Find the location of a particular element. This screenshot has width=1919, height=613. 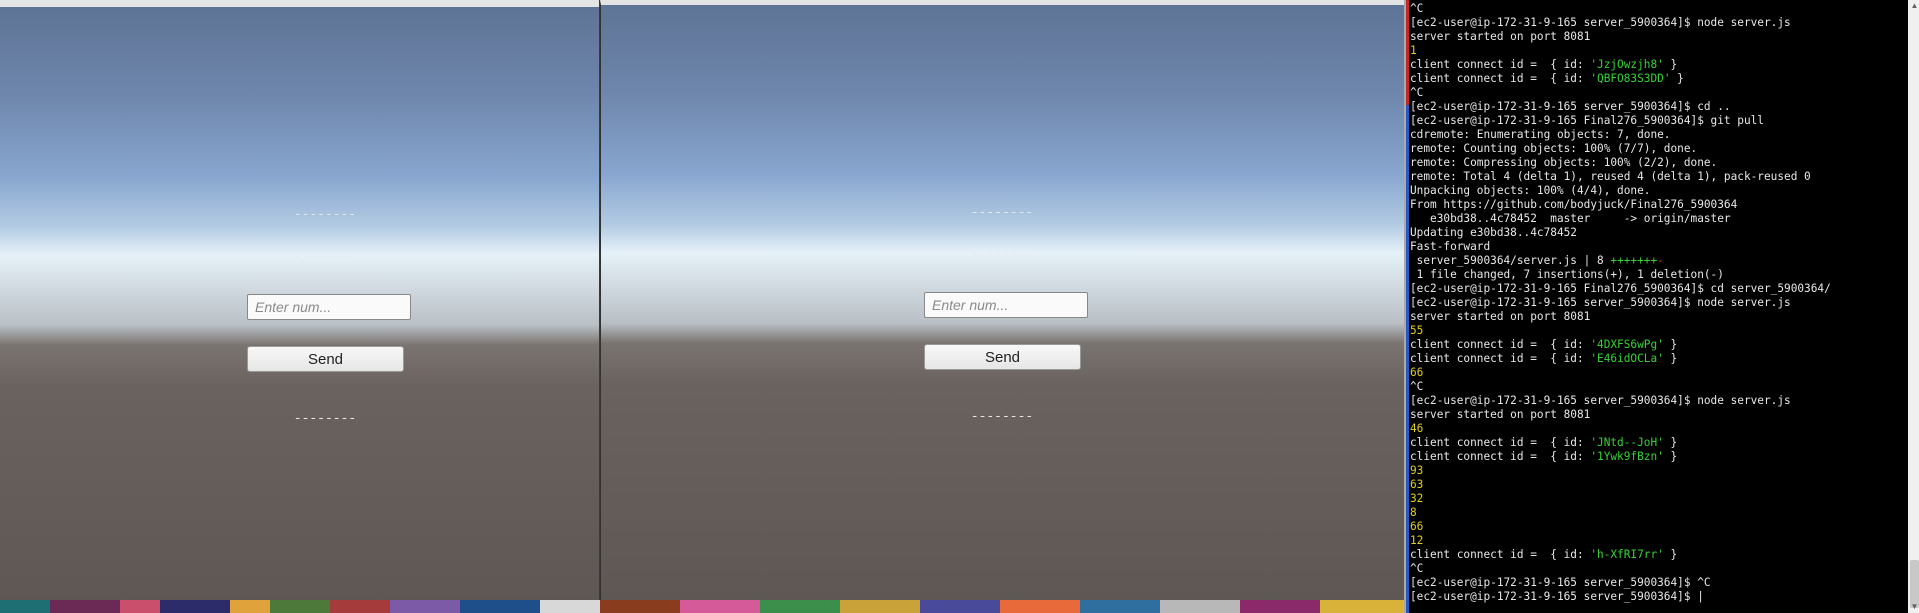

terminal-line: client connect id = { id: 'QBFO83S3DD' } is located at coordinates (1547, 78).